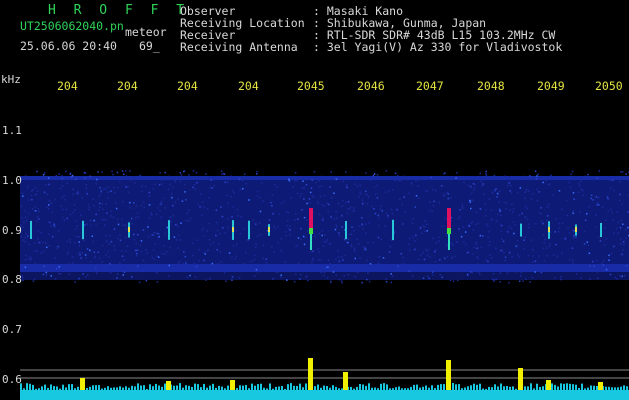 This screenshot has height=400, width=629. Describe the element at coordinates (311, 86) in the screenshot. I see `x-tick: 2045` at that location.